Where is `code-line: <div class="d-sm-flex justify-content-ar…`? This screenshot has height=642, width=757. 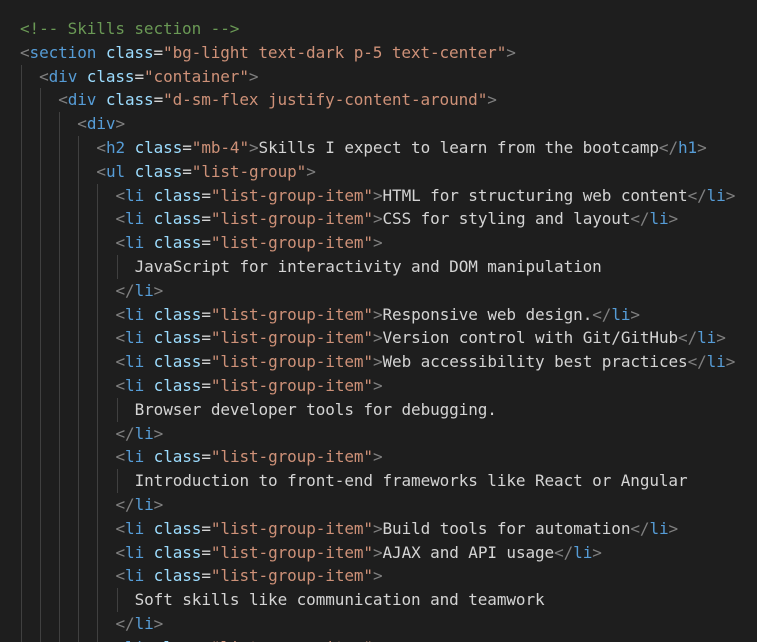
code-line: <div class="d-sm-flex justify-content-ar… is located at coordinates (277, 100).